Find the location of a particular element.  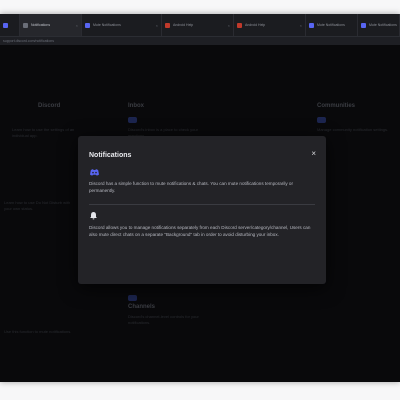

tab-6: Mute Notifications is located at coordinates (379, 25).